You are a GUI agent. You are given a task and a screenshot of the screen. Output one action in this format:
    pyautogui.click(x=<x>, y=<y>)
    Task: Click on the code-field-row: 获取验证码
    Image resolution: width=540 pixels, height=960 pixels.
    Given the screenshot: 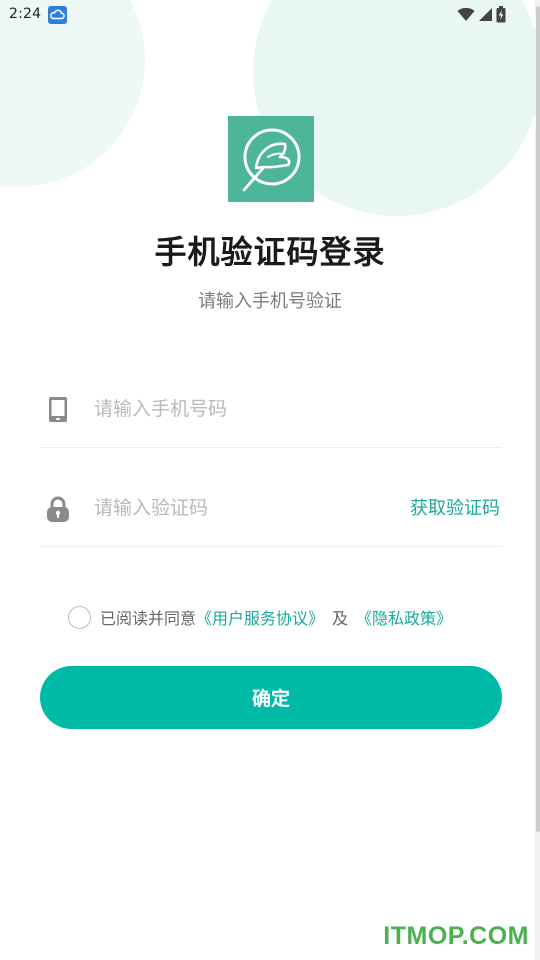 What is the action you would take?
    pyautogui.click(x=271, y=512)
    